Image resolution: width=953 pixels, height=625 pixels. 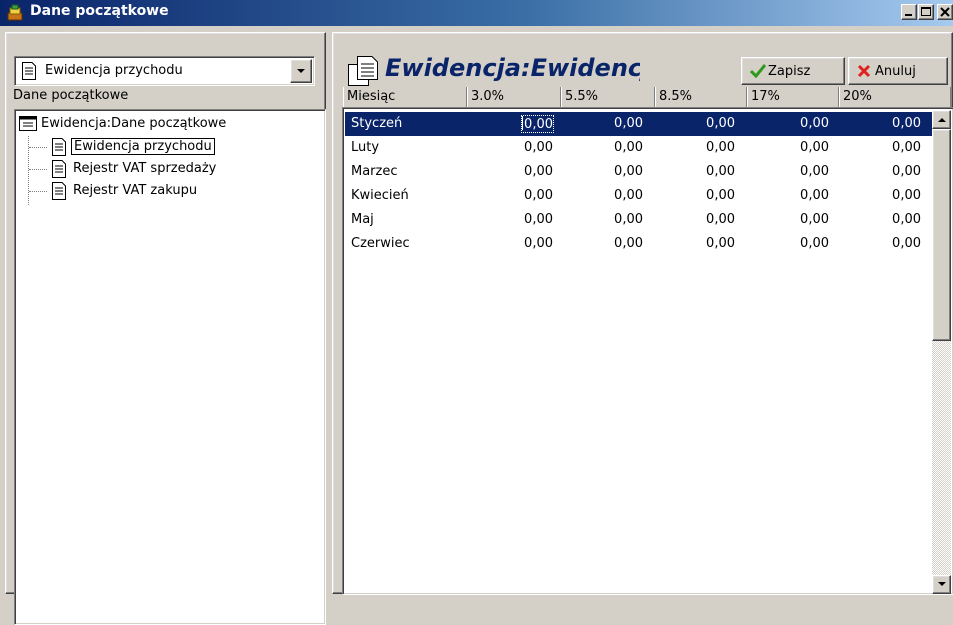 I want to click on column-header-3-0: 3.0%, so click(x=514, y=97).